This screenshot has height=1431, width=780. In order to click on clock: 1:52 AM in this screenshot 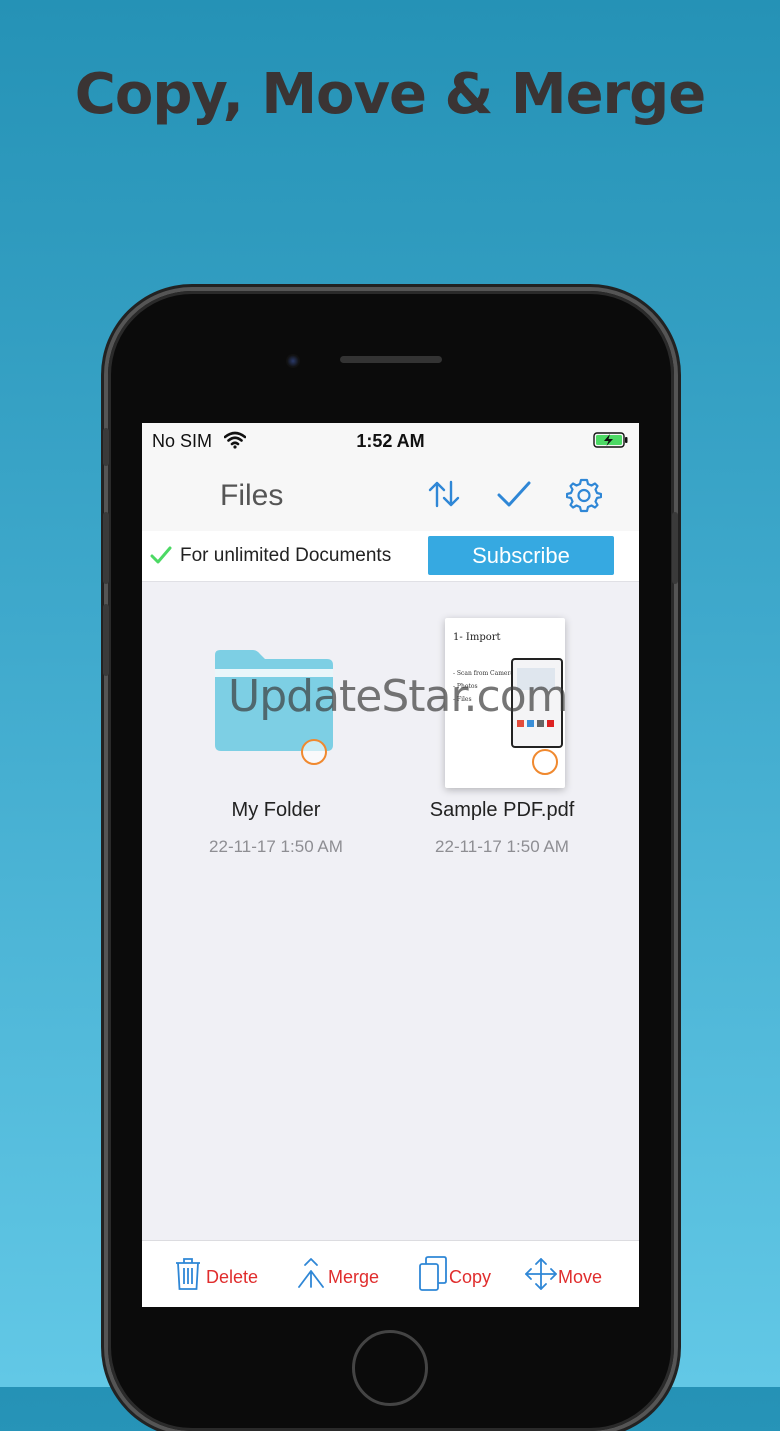, I will do `click(390, 441)`.